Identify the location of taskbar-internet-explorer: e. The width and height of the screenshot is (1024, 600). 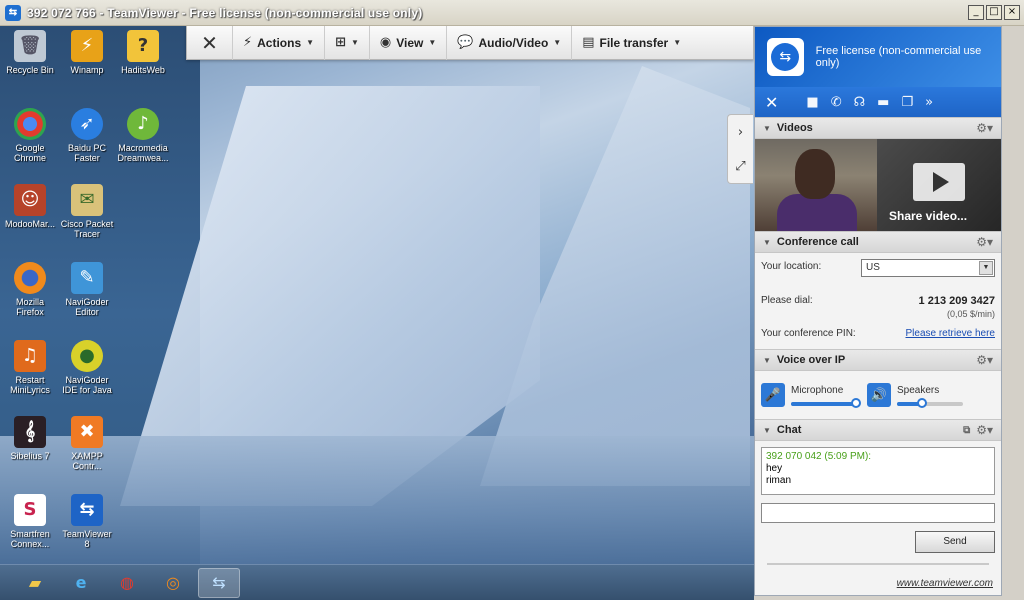
(81, 583).